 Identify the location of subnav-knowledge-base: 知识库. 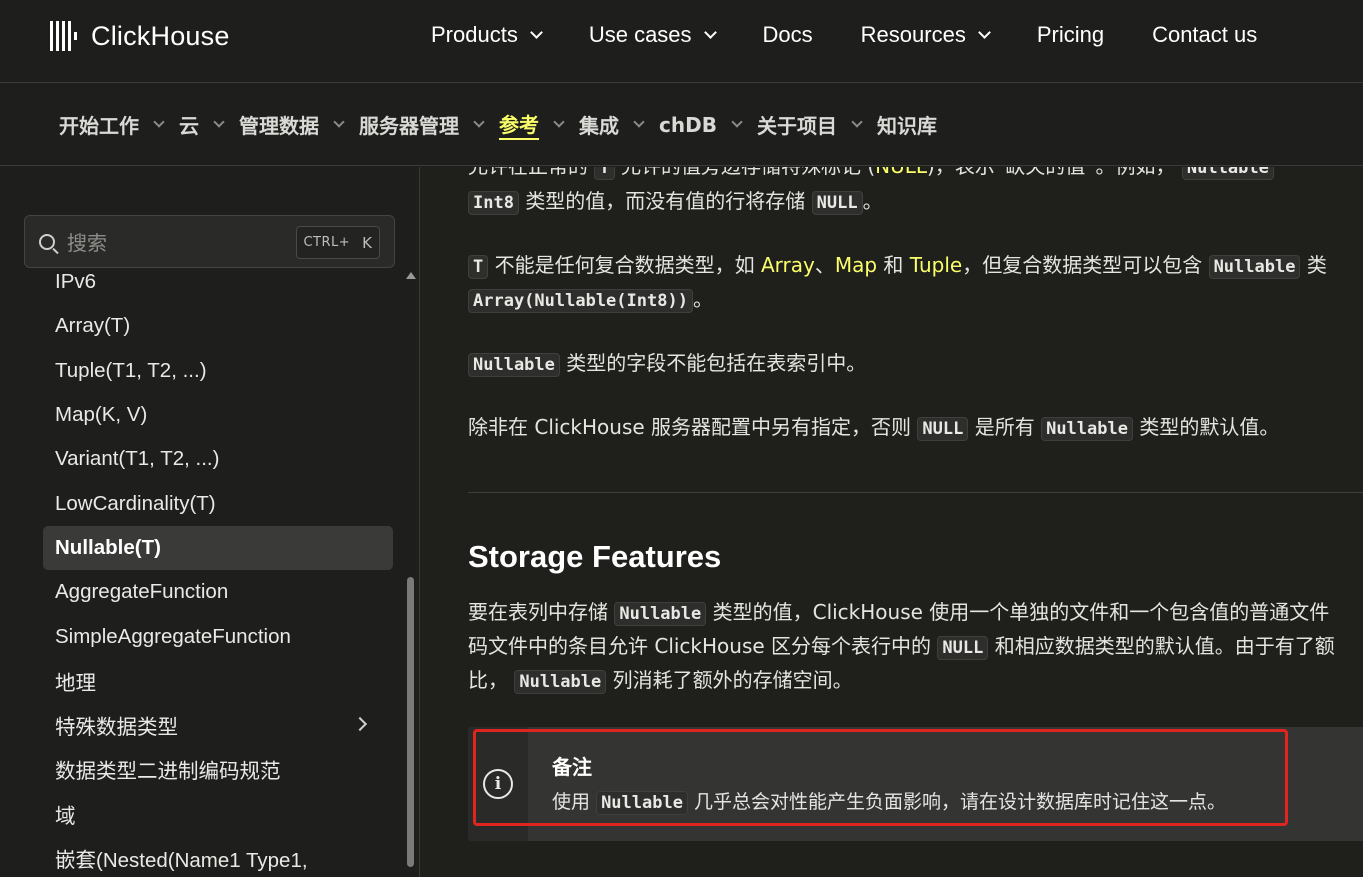
(907, 124).